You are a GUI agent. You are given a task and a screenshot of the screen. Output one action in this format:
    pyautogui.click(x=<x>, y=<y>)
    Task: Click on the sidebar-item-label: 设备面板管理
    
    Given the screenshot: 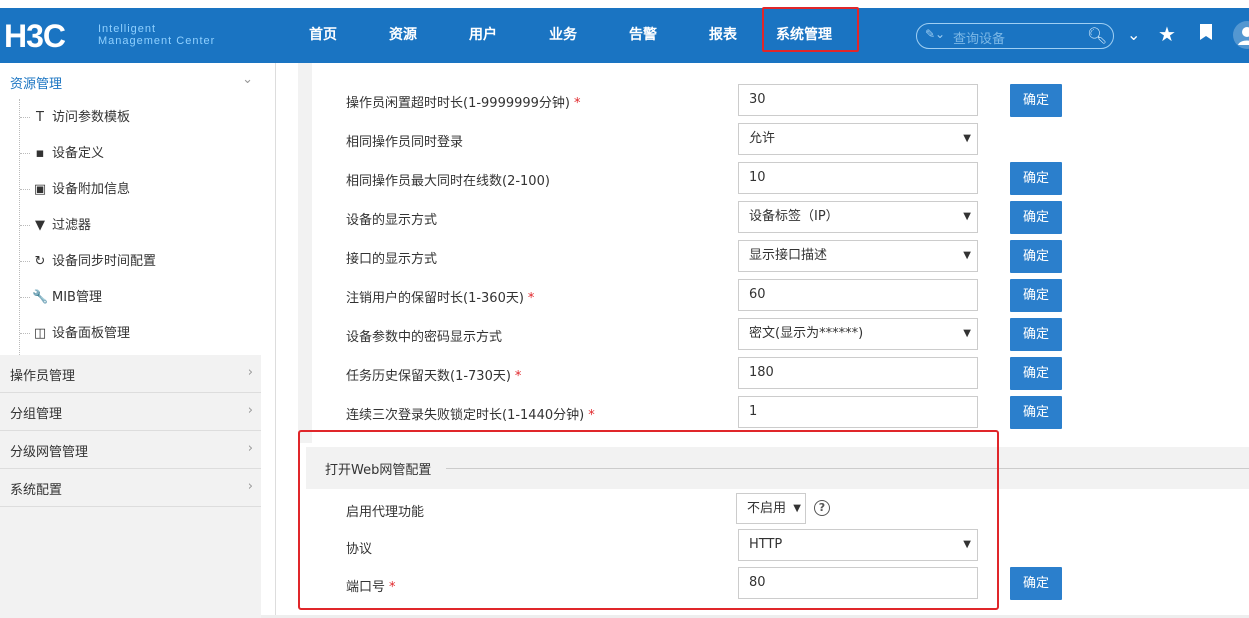 What is the action you would take?
    pyautogui.click(x=91, y=333)
    